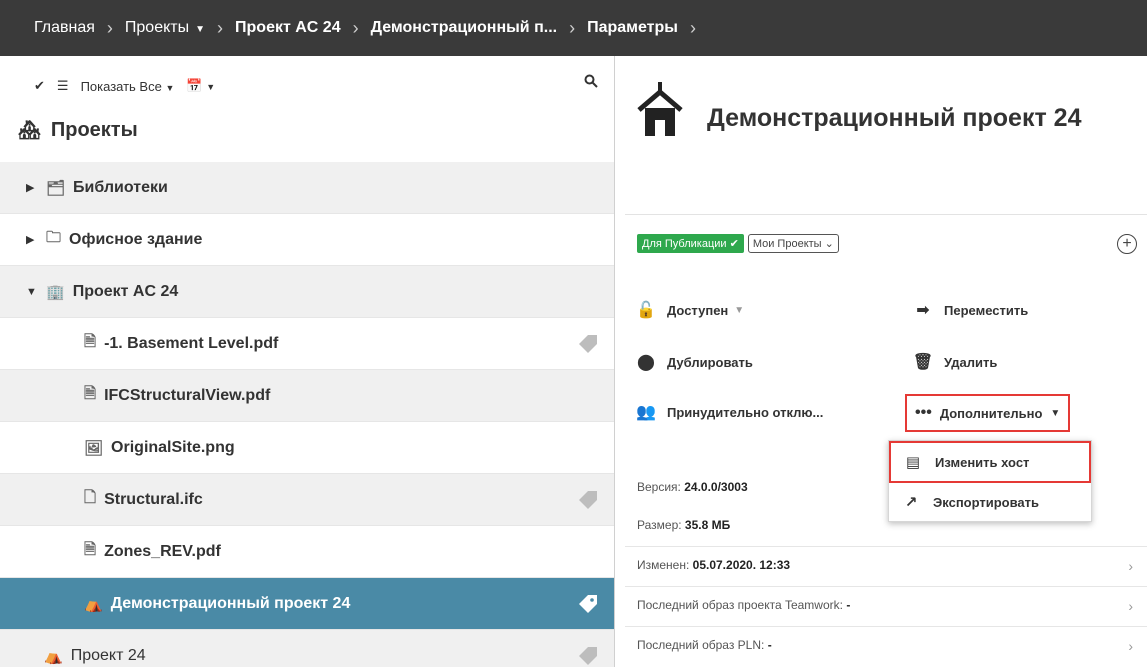  Describe the element at coordinates (646, 310) in the screenshot. I see `unlock-icon: 🔓` at that location.